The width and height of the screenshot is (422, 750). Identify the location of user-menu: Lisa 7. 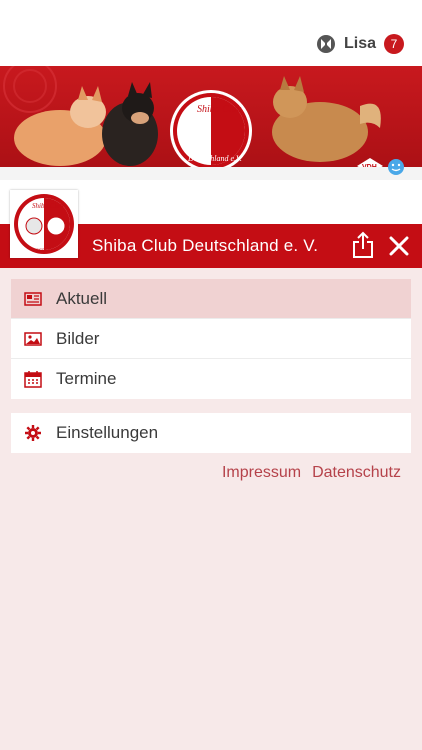
(360, 44).